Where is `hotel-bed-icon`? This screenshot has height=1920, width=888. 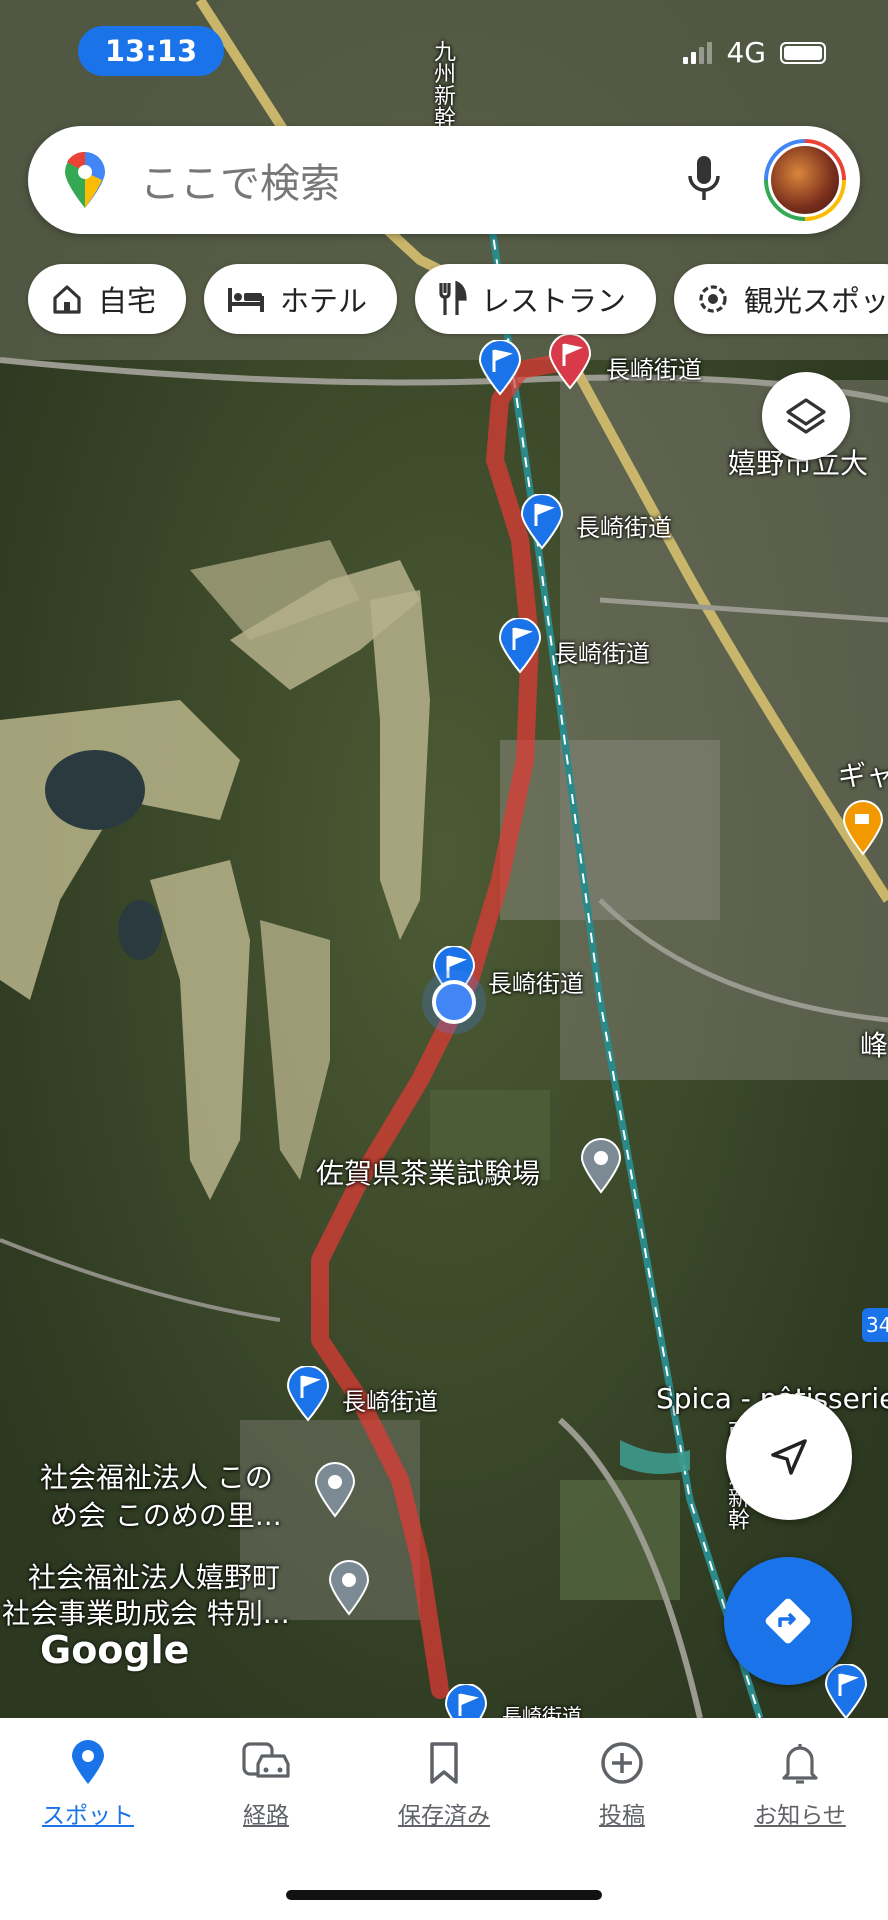 hotel-bed-icon is located at coordinates (246, 300).